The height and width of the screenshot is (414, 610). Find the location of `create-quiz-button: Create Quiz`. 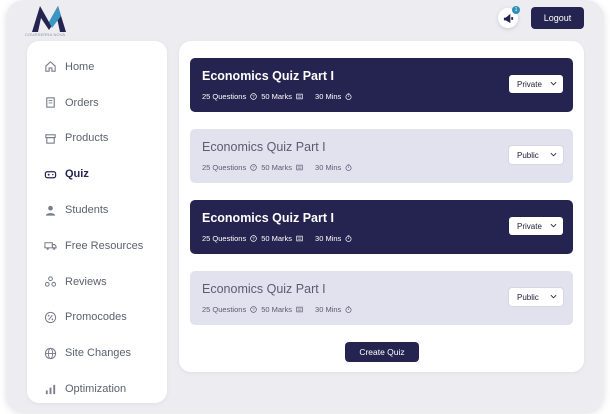

create-quiz-button: Create Quiz is located at coordinates (382, 352).